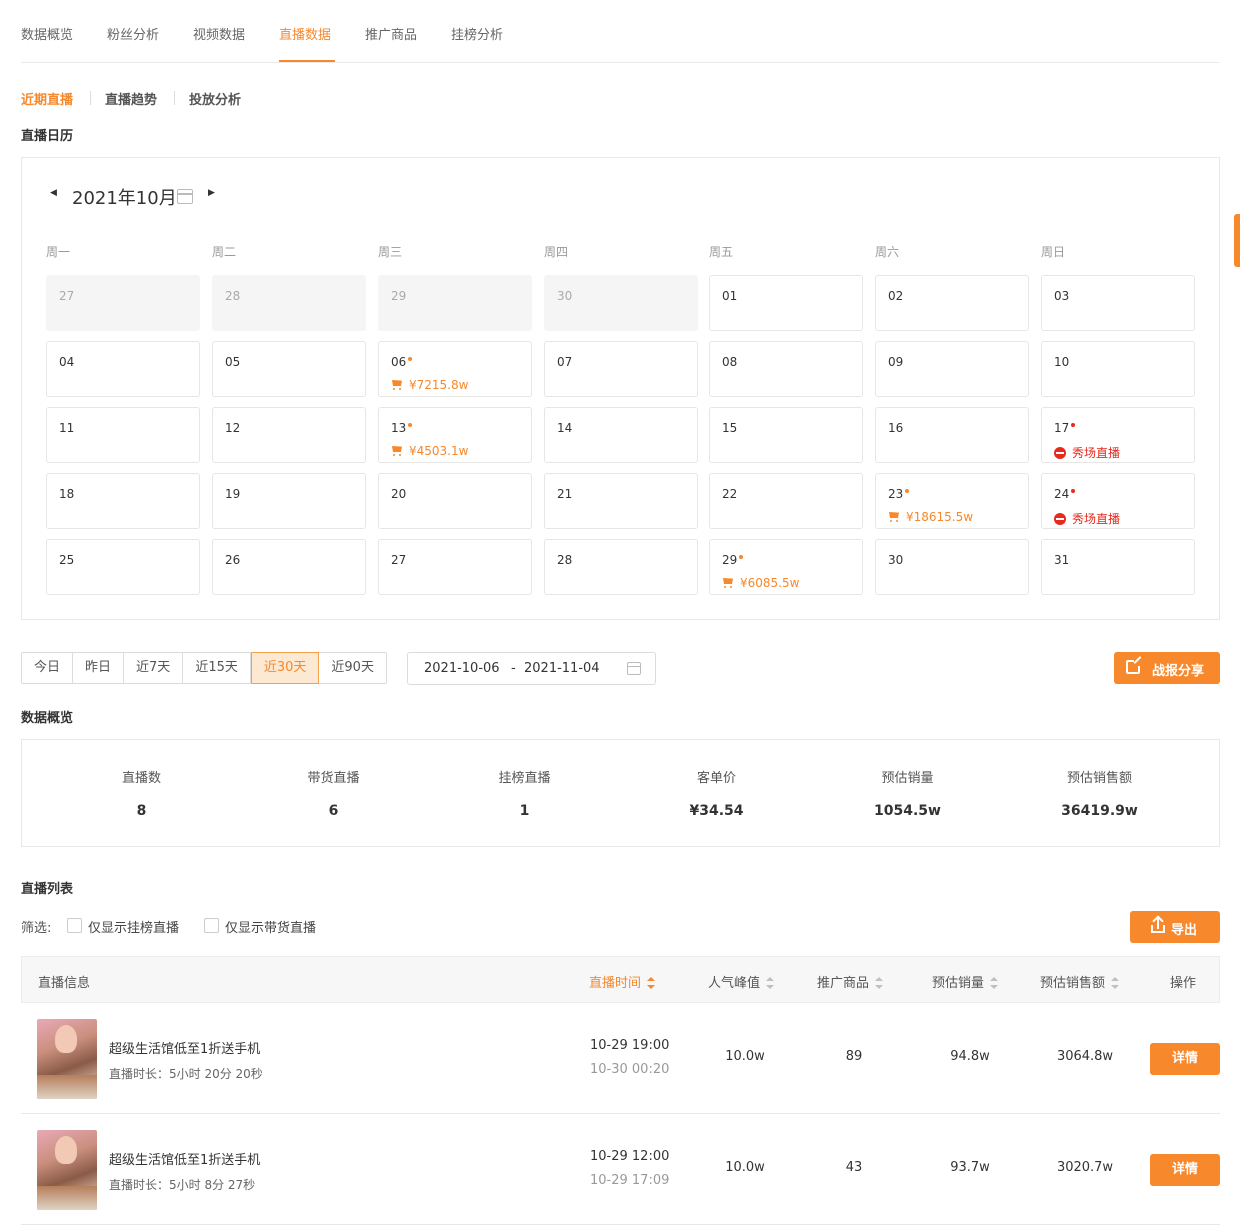 The width and height of the screenshot is (1240, 1231). I want to click on filter-sales-checkbox, so click(211, 925).